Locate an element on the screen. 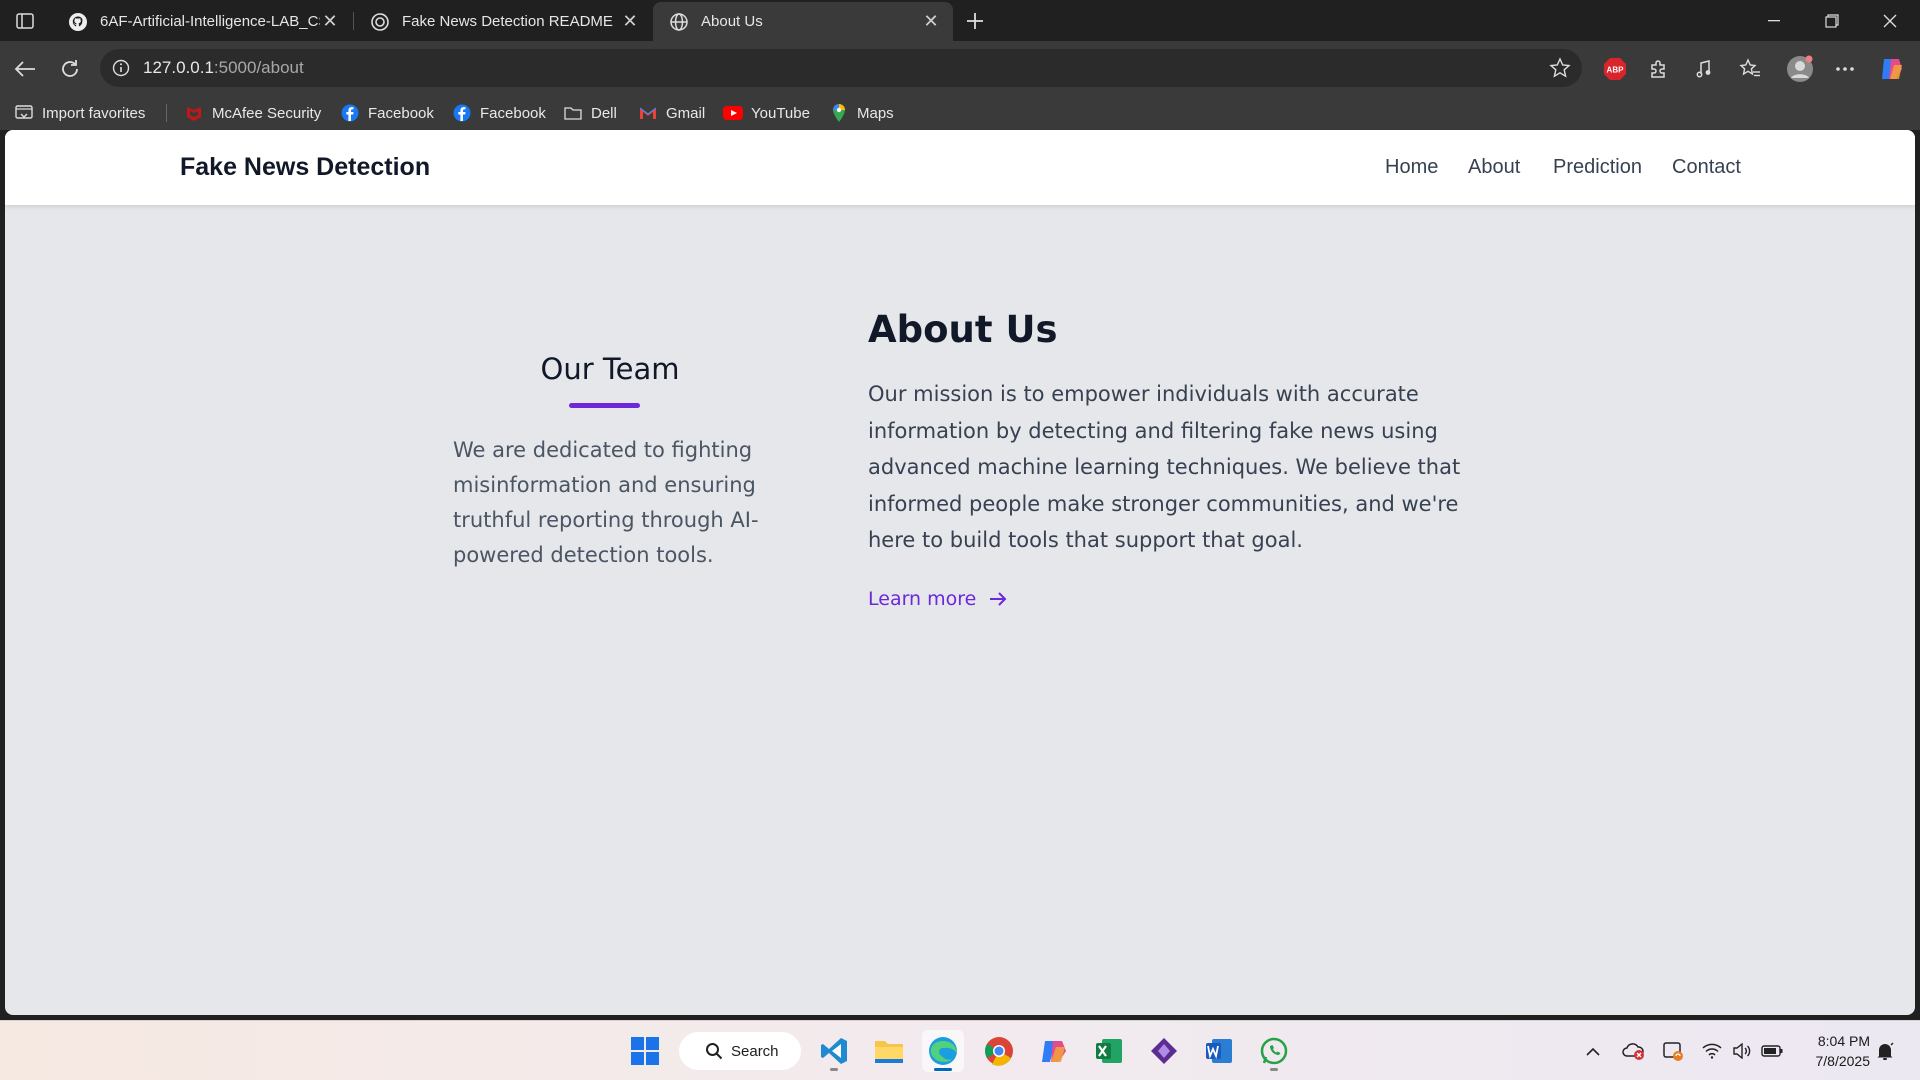 This screenshot has height=1080, width=1920. fav-label: Import favorites is located at coordinates (94, 113).